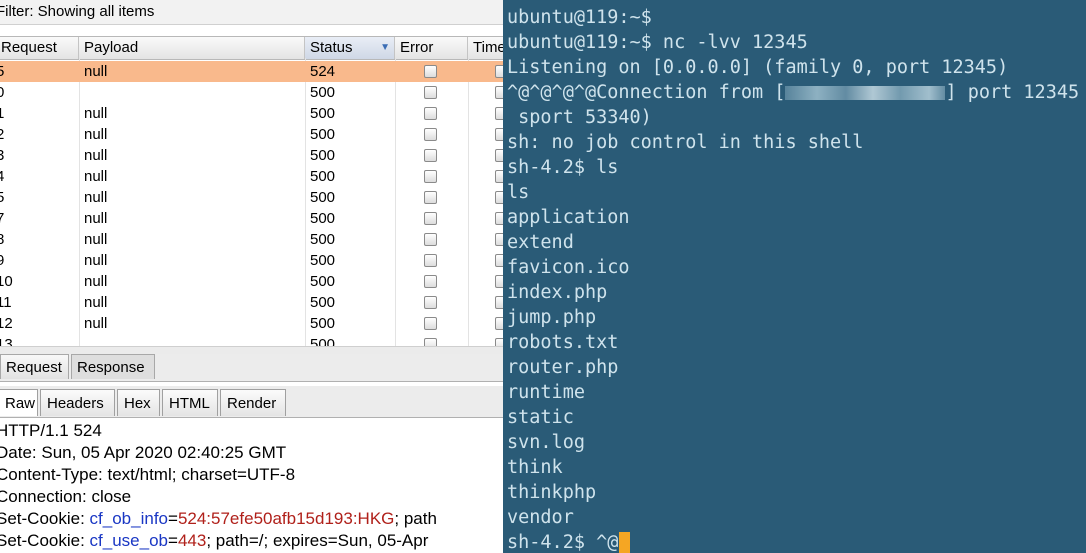 Image resolution: width=1086 pixels, height=553 pixels. I want to click on cell-request: 2, so click(2, 134).